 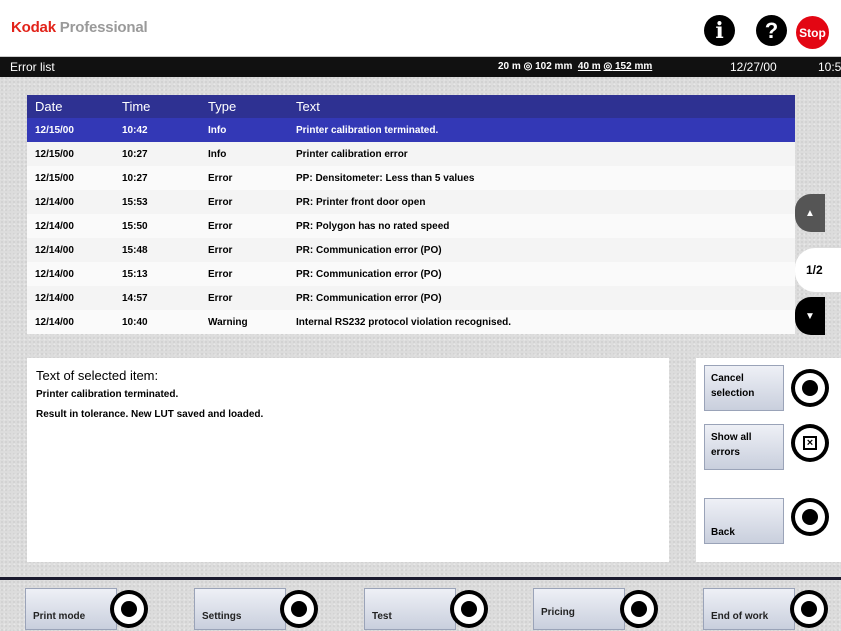 What do you see at coordinates (135, 274) in the screenshot?
I see `cell-time: 15:13` at bounding box center [135, 274].